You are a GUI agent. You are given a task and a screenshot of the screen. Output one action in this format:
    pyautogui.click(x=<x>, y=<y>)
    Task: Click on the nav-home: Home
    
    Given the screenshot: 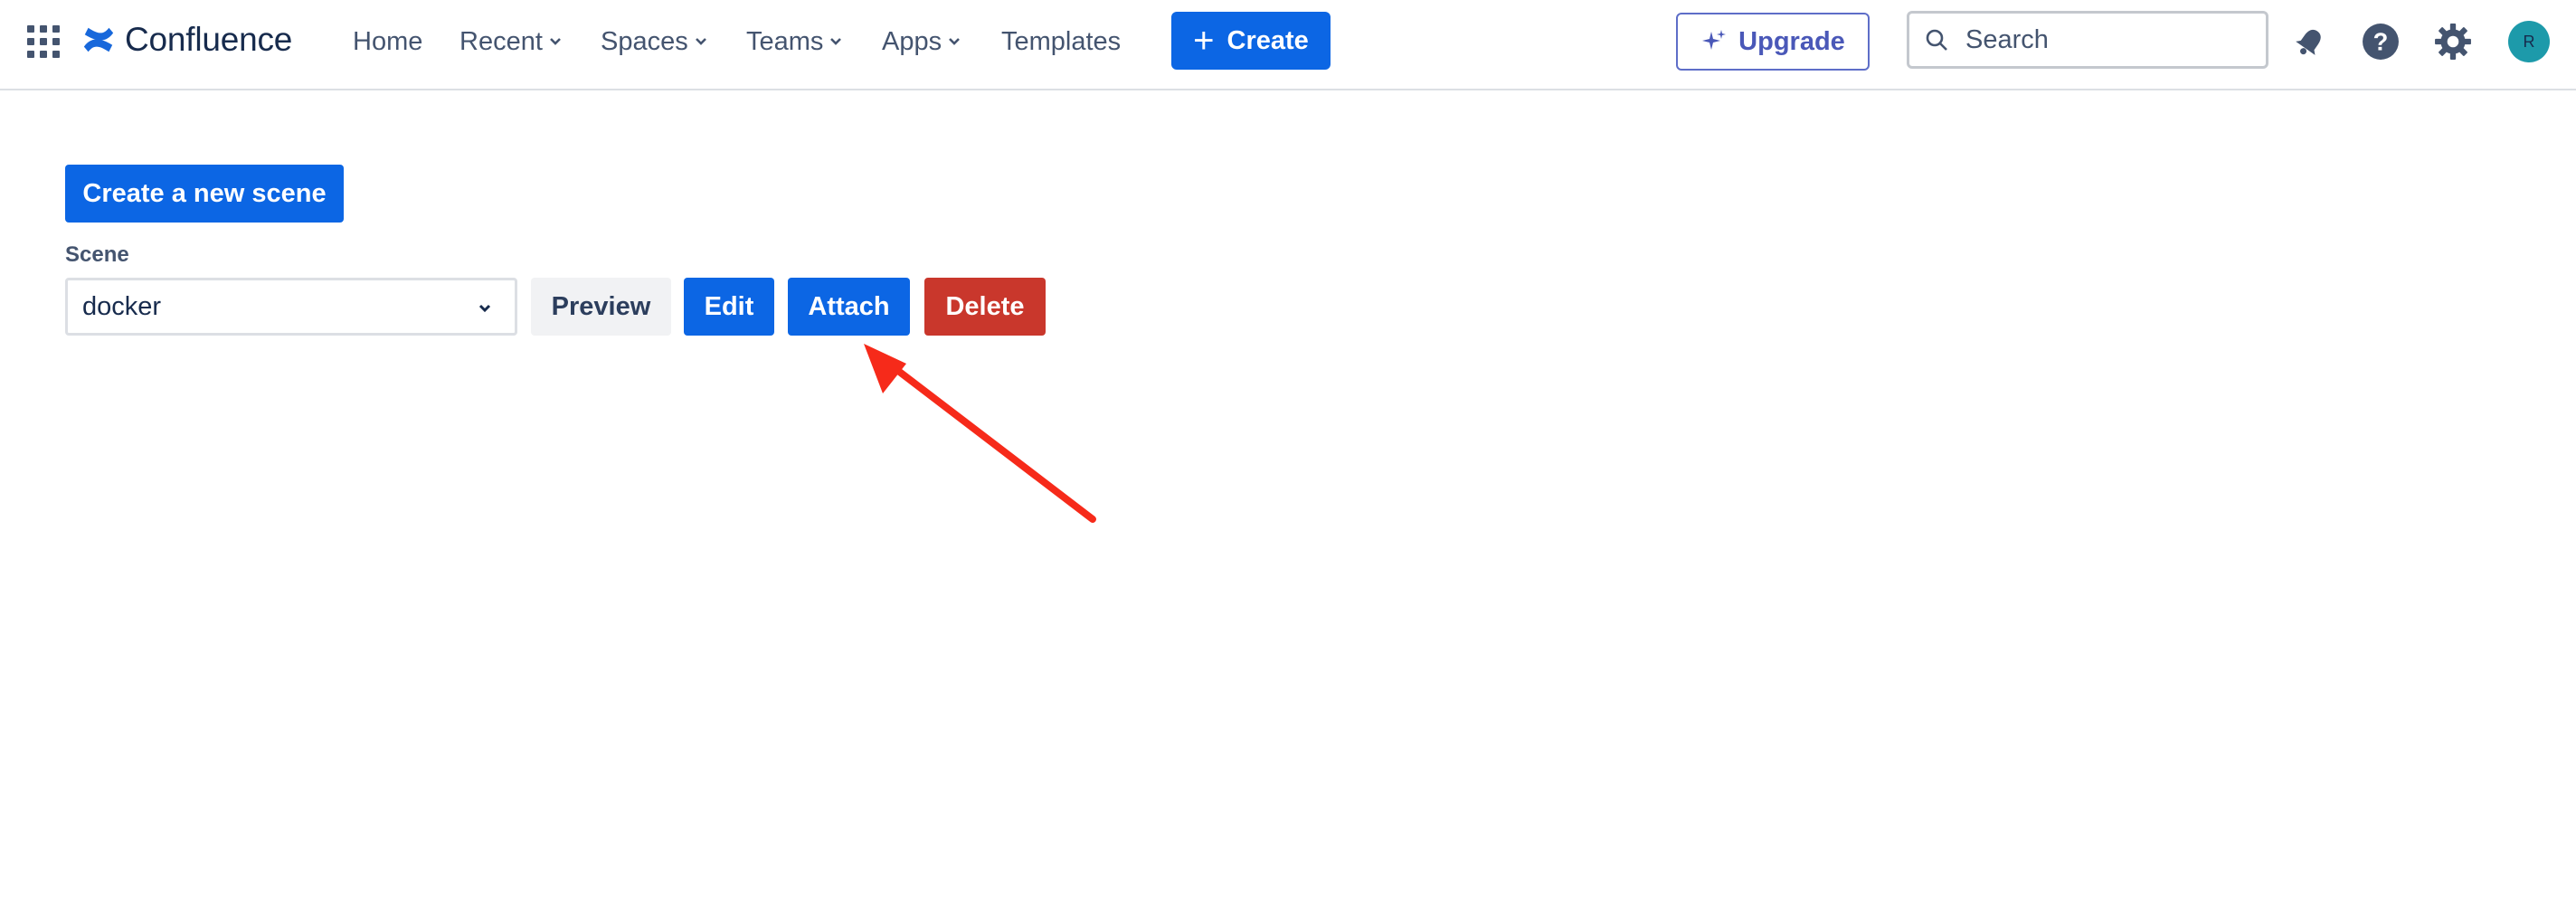 What is the action you would take?
    pyautogui.click(x=388, y=42)
    